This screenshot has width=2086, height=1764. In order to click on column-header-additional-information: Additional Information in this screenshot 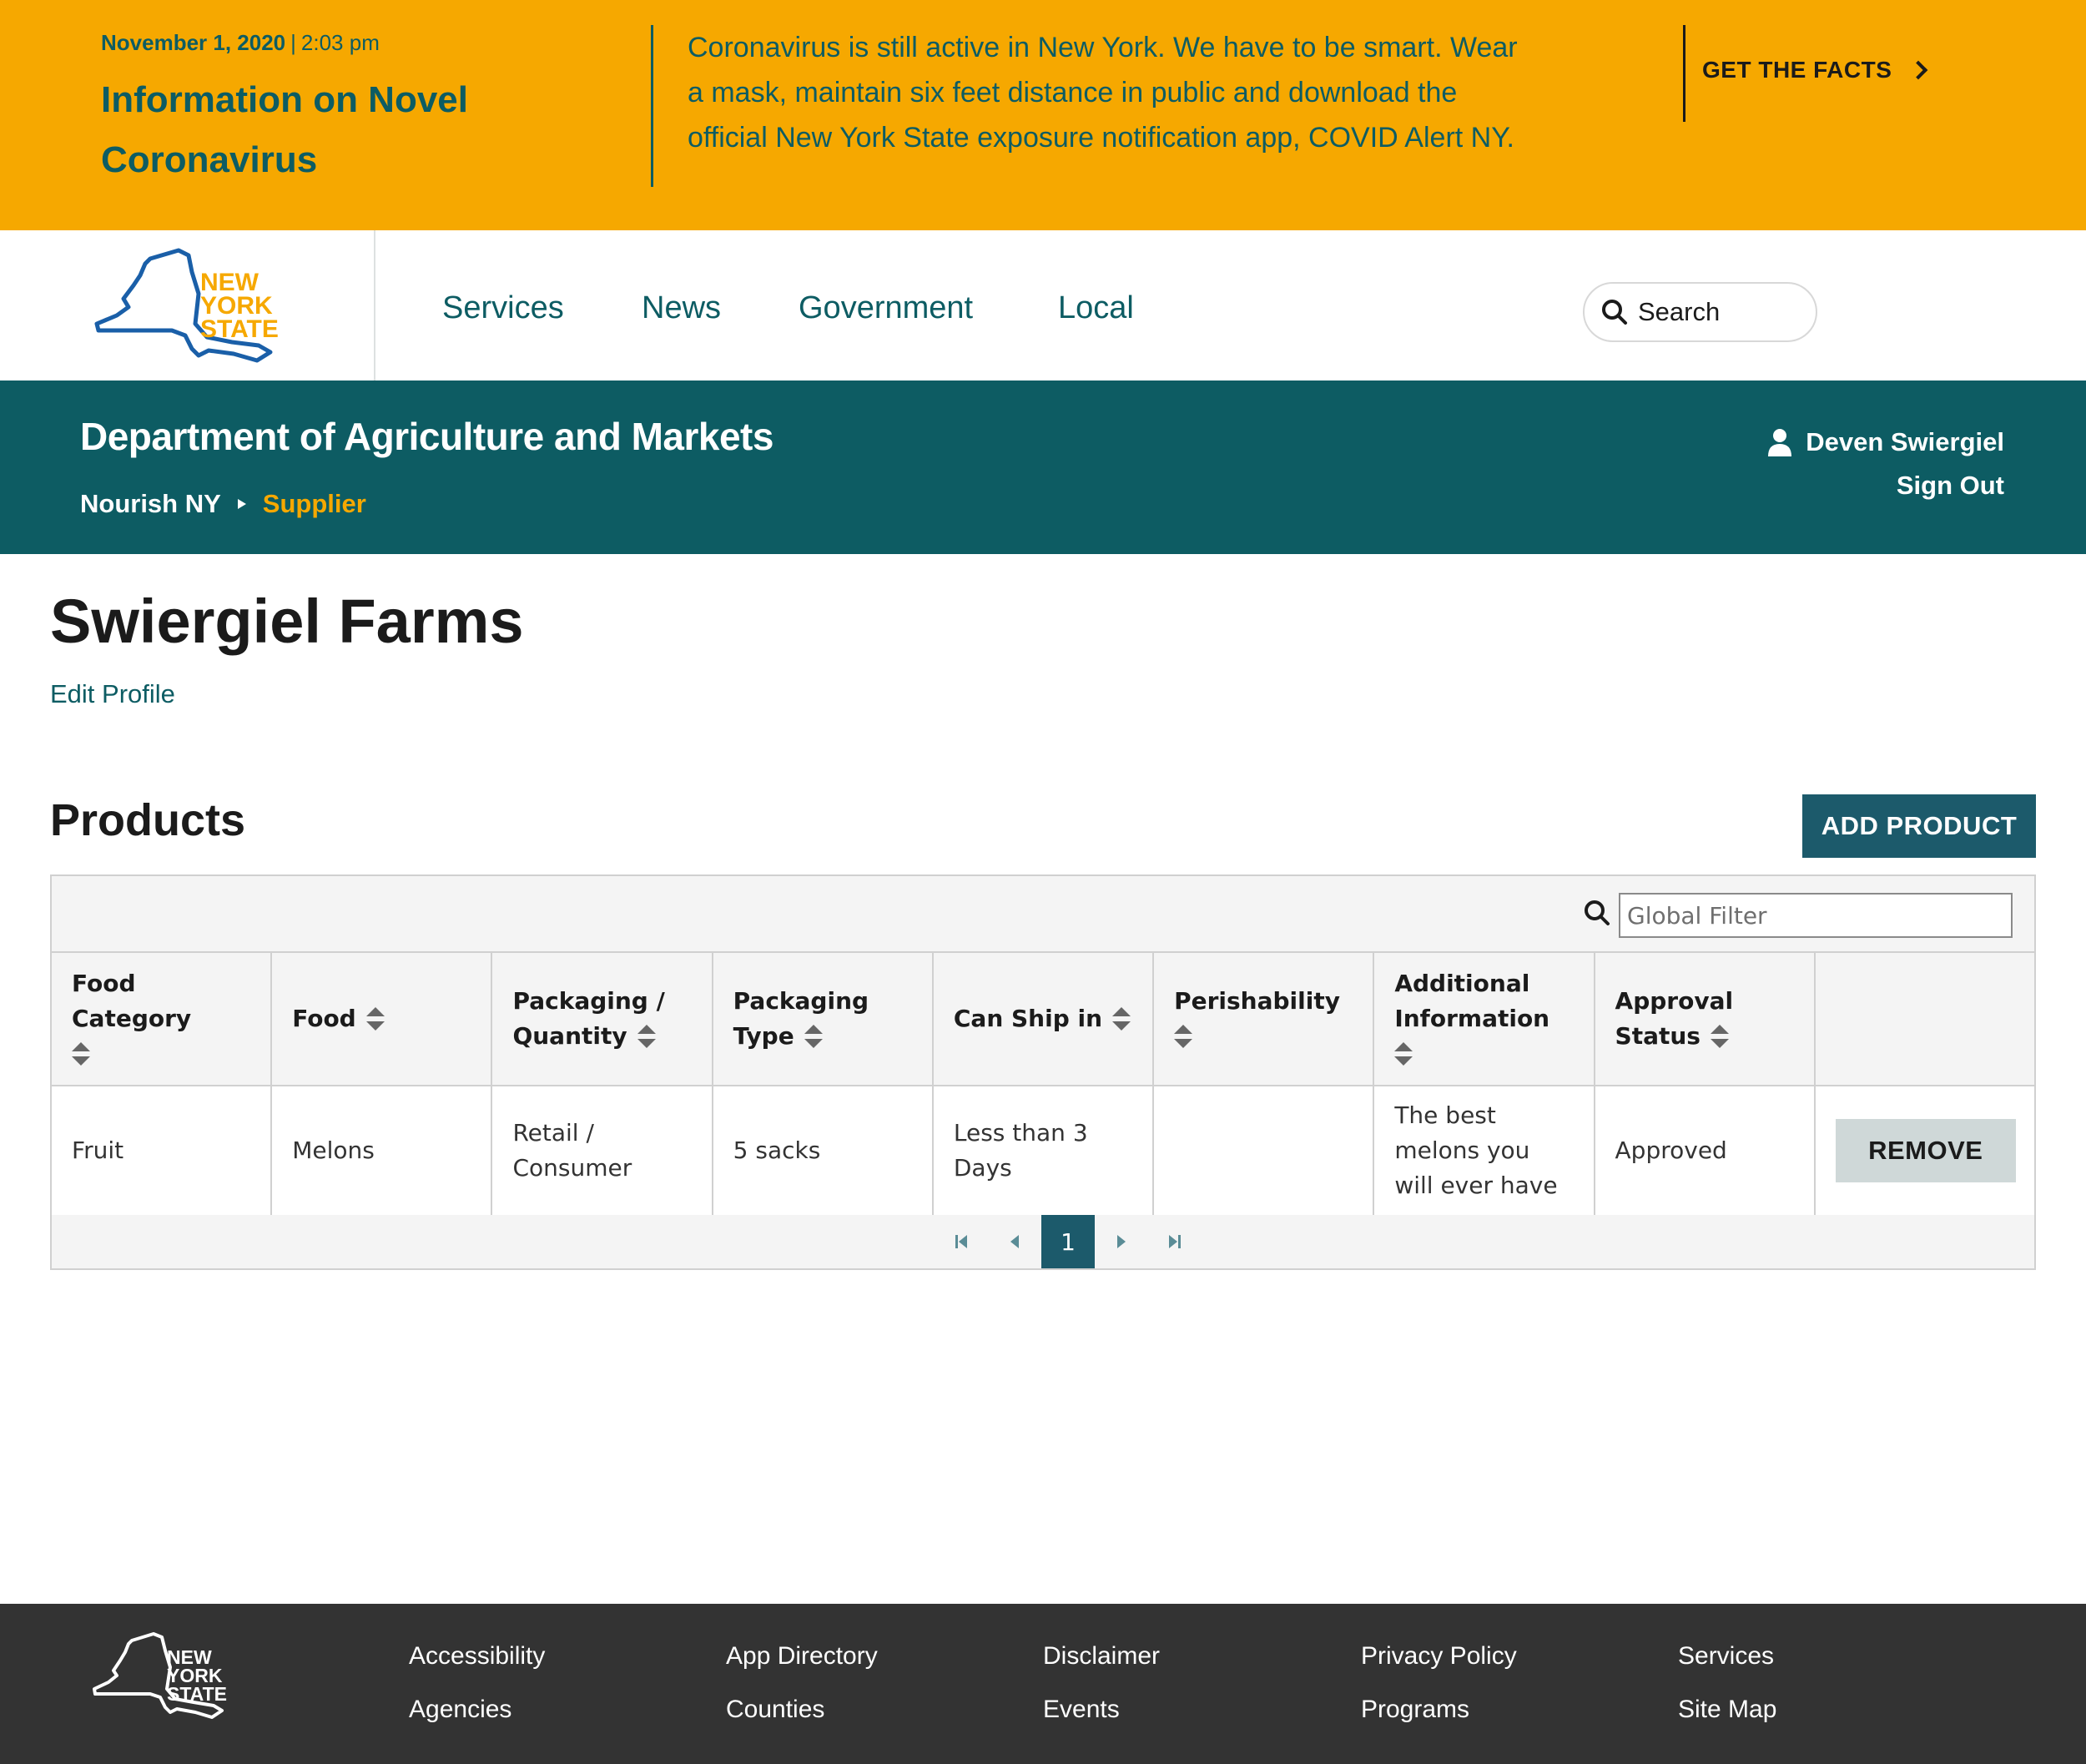, I will do `click(1484, 1018)`.